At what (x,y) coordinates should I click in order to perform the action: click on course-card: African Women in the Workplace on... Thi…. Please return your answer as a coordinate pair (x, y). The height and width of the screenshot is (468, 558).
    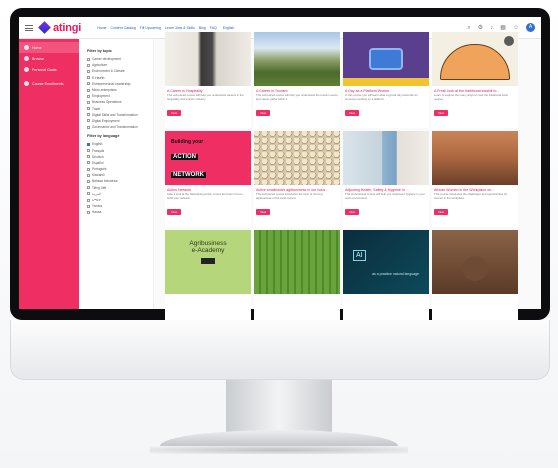
    Looking at the image, I should click on (475, 179).